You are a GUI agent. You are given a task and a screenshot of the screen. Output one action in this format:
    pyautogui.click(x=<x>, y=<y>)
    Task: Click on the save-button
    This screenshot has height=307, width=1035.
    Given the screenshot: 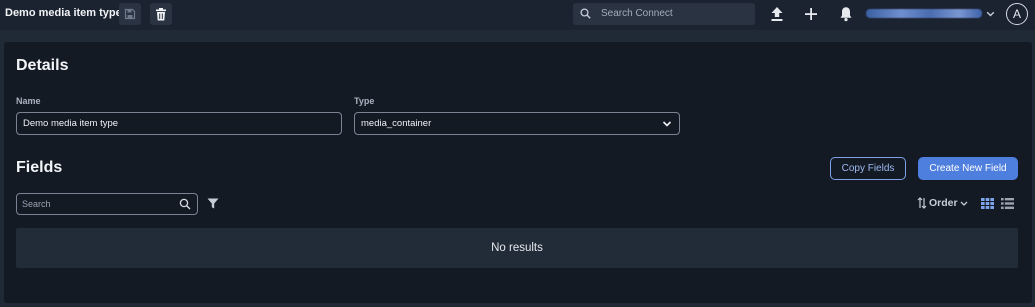 What is the action you would take?
    pyautogui.click(x=130, y=14)
    